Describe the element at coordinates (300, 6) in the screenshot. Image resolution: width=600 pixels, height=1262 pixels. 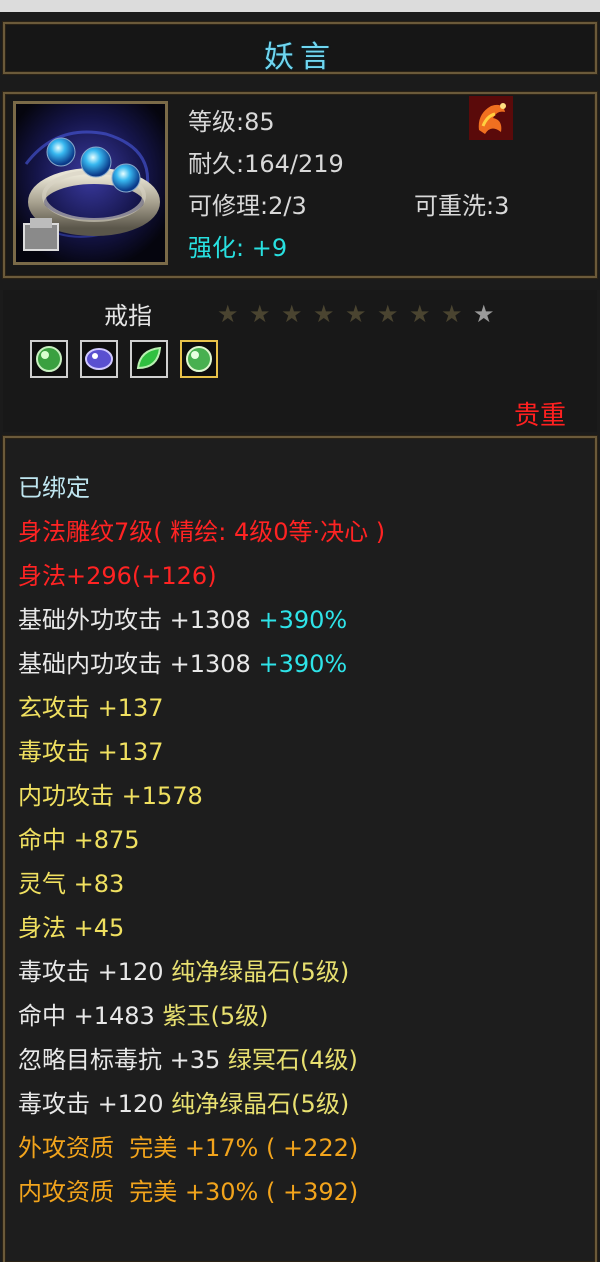
I see `window-top-edge` at that location.